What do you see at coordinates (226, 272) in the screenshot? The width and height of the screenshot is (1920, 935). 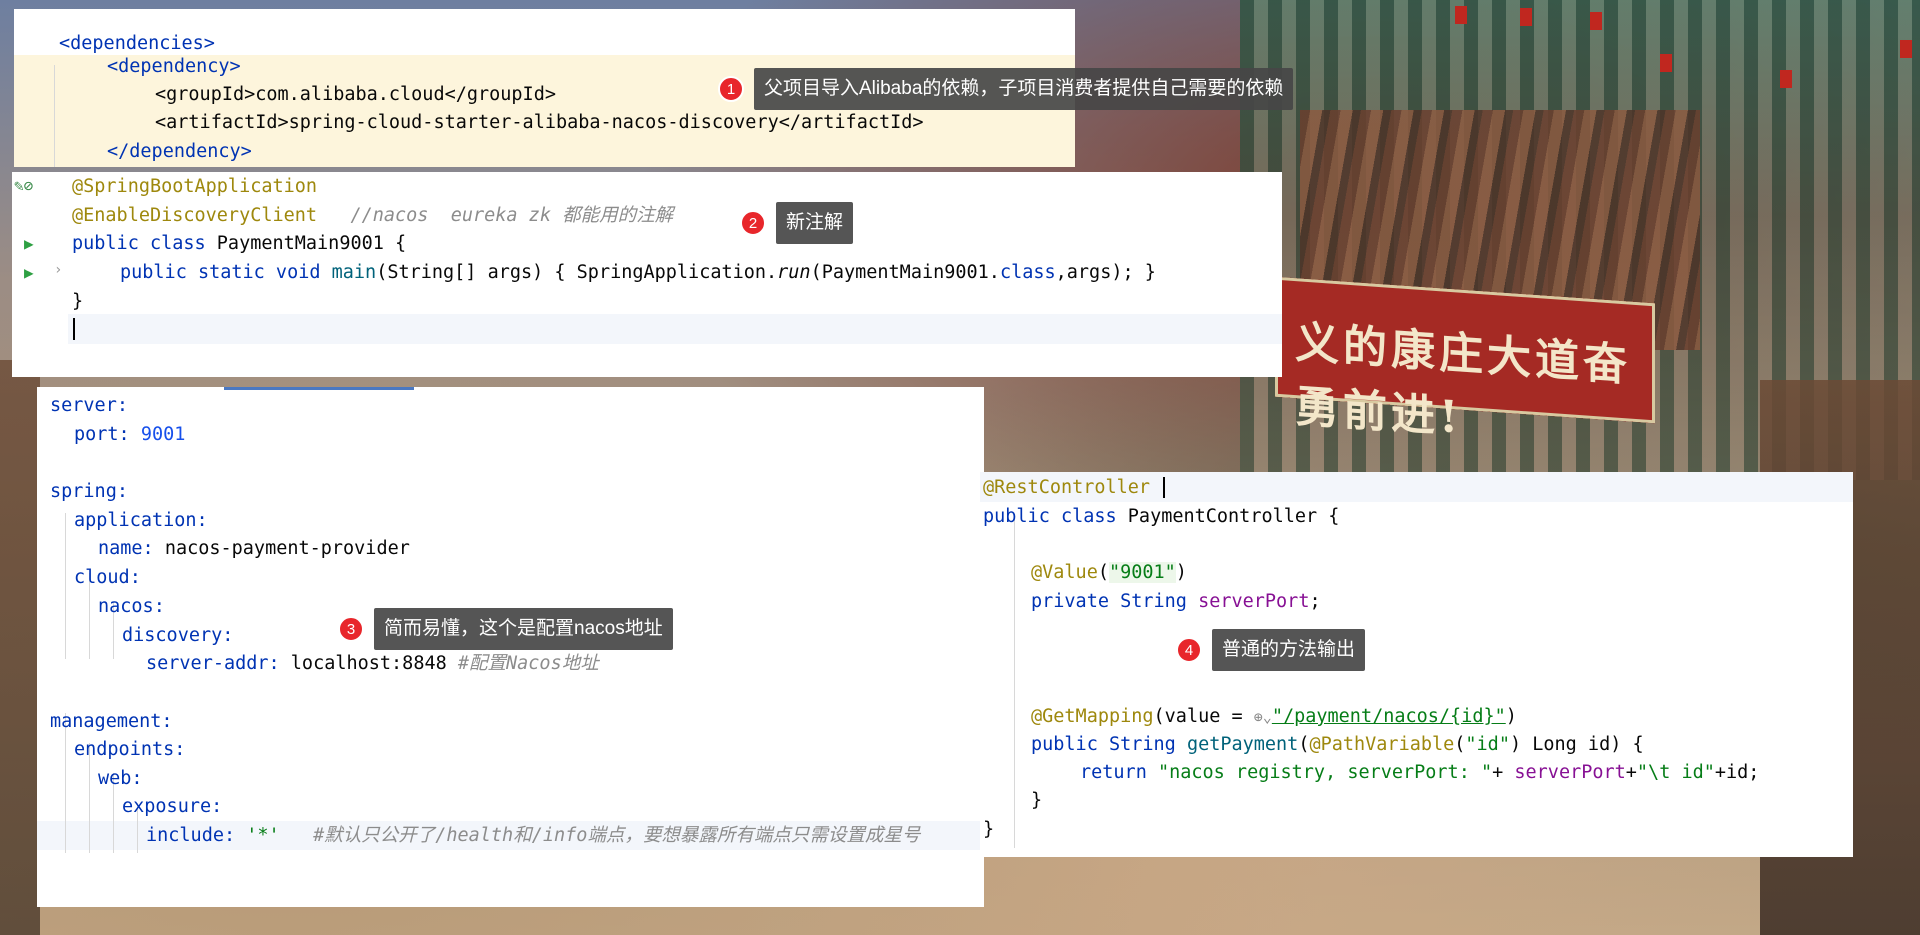 I see `keyword: public static void` at bounding box center [226, 272].